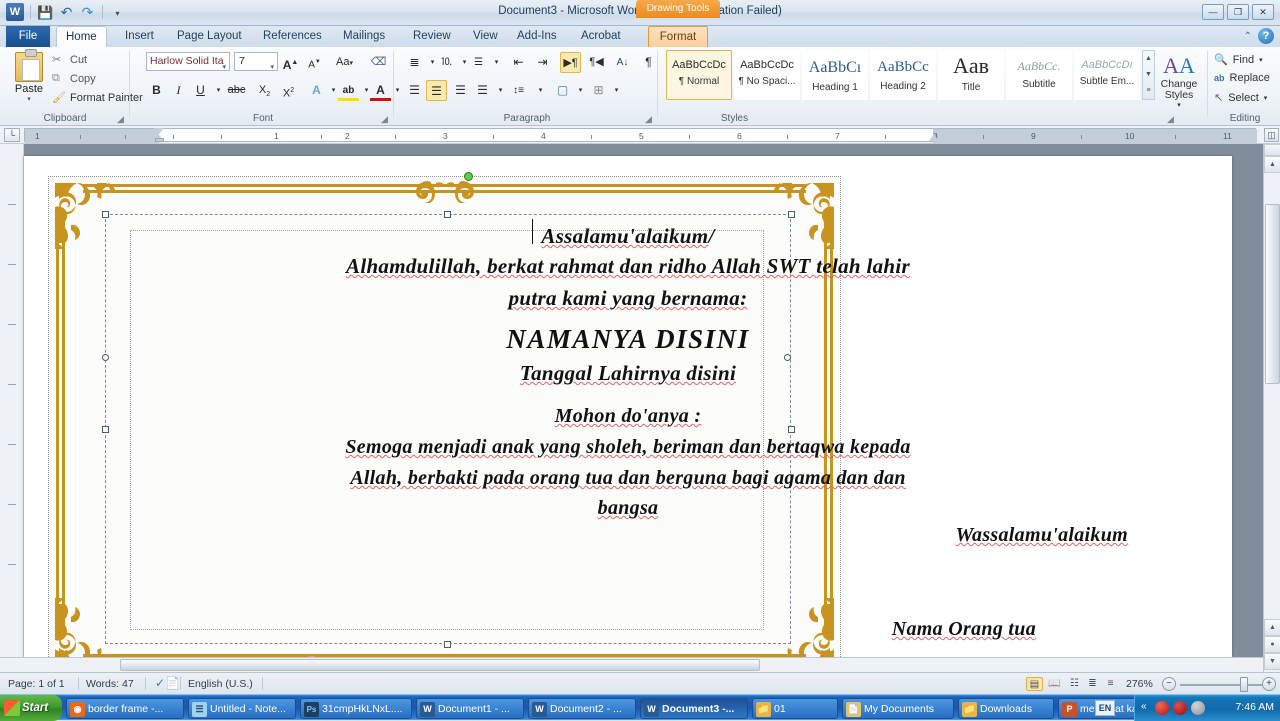  What do you see at coordinates (1266, 36) in the screenshot?
I see `help-icon: ?` at bounding box center [1266, 36].